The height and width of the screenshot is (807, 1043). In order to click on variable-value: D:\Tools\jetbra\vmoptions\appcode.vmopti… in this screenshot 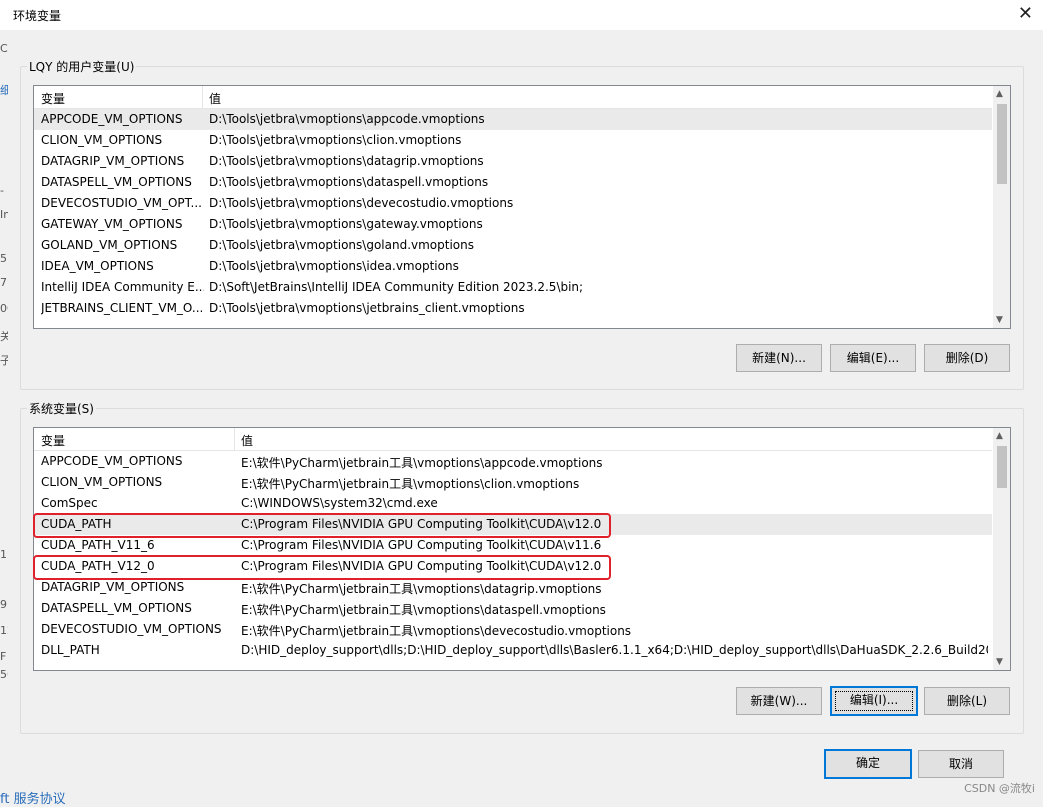, I will do `click(347, 119)`.